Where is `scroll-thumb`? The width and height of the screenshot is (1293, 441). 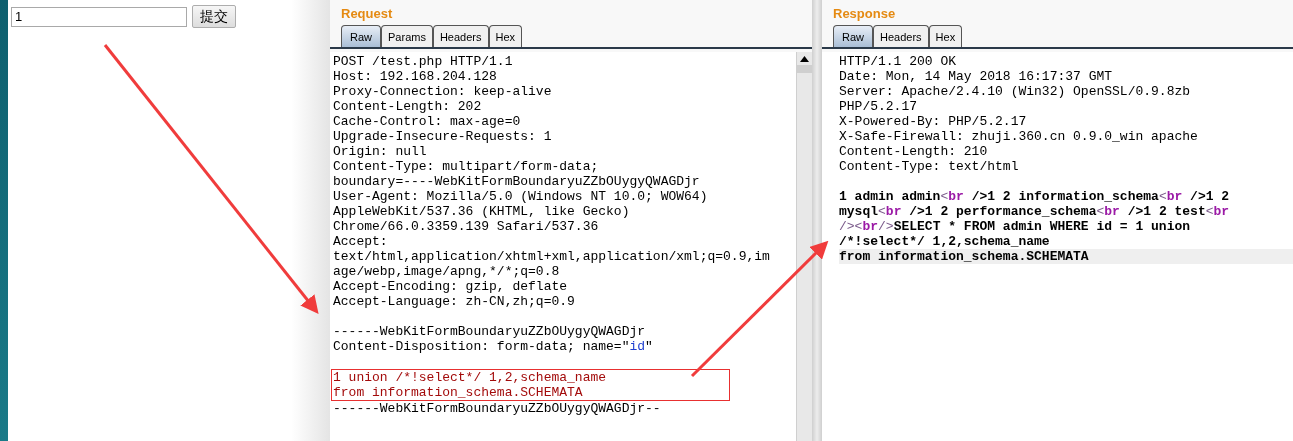 scroll-thumb is located at coordinates (804, 69).